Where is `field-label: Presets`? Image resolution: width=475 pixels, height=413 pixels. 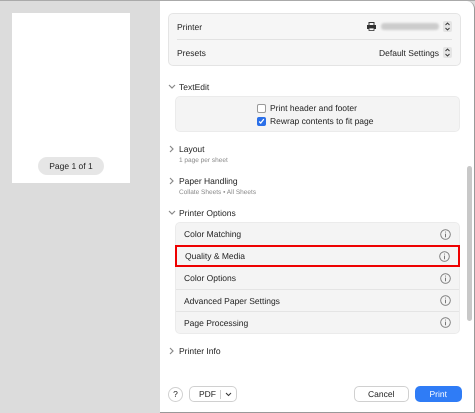 field-label: Presets is located at coordinates (191, 53).